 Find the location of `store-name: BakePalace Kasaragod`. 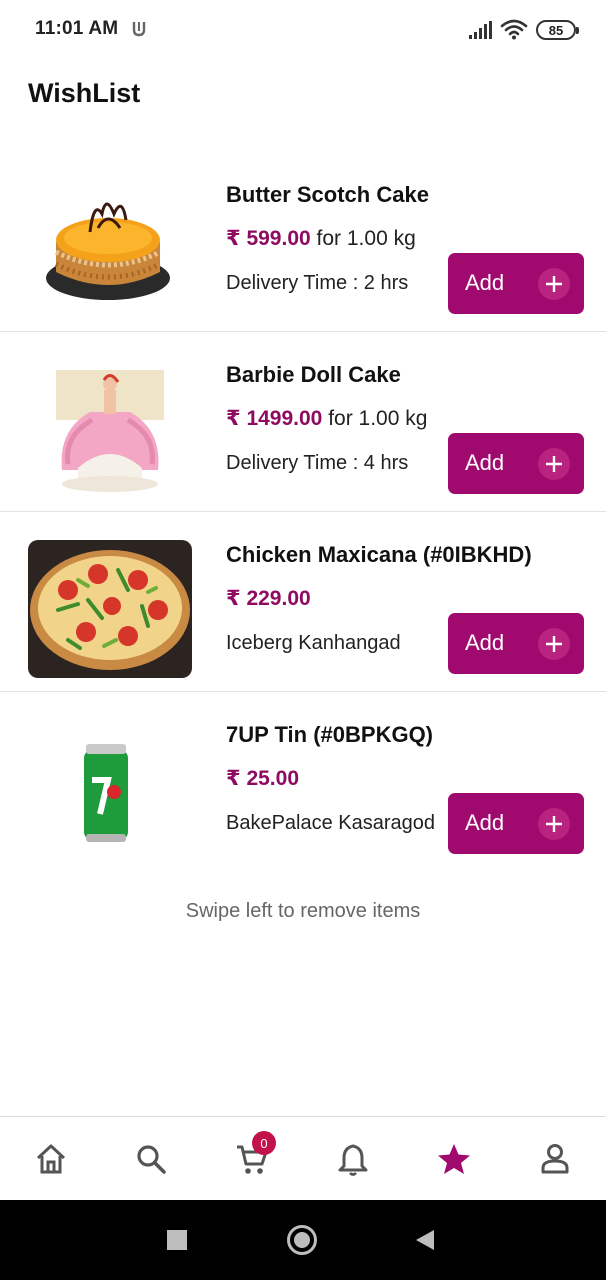

store-name: BakePalace Kasaragod is located at coordinates (331, 823).